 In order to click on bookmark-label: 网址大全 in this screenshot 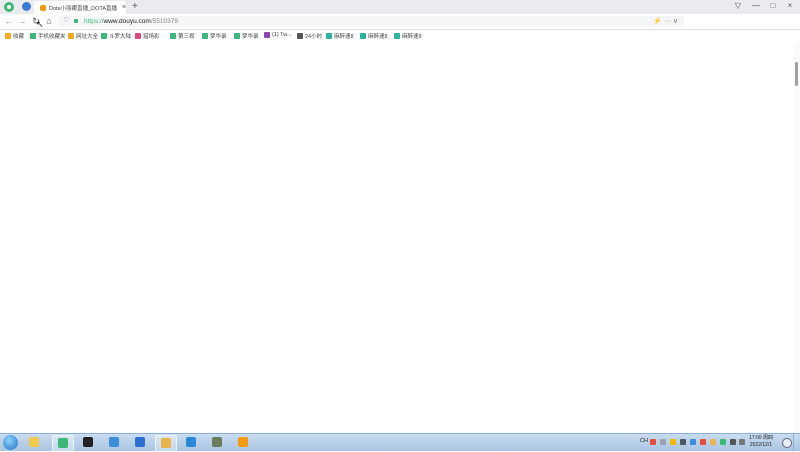, I will do `click(87, 37)`.